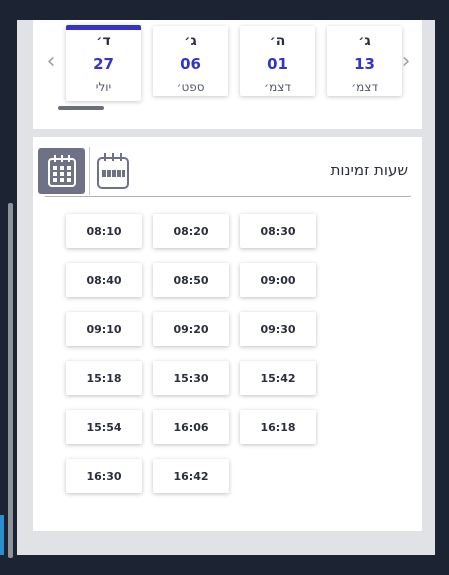  What do you see at coordinates (364, 64) in the screenshot?
I see `date-day: 13` at bounding box center [364, 64].